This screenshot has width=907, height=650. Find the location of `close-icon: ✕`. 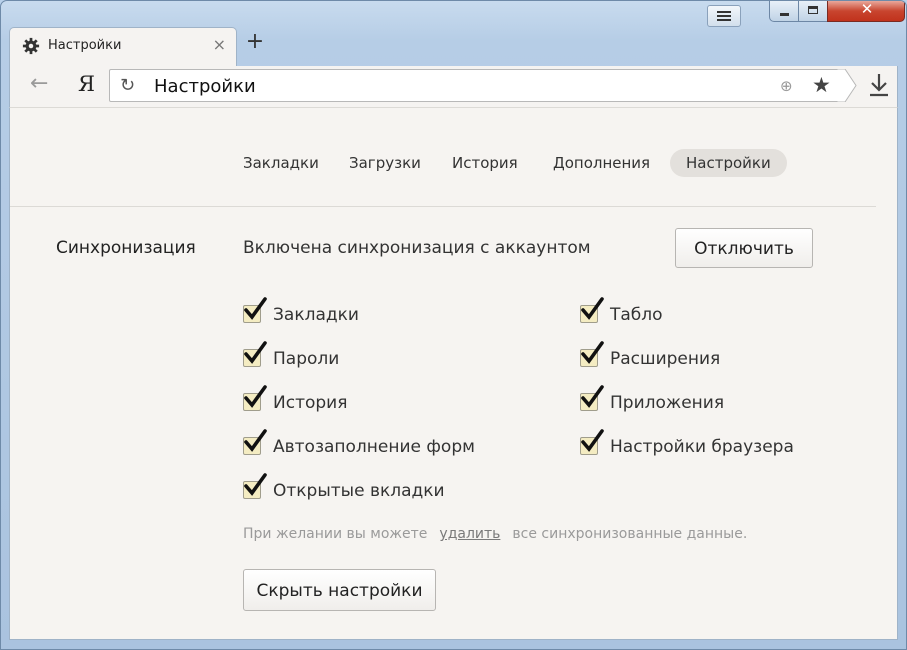

close-icon: ✕ is located at coordinates (867, 9).